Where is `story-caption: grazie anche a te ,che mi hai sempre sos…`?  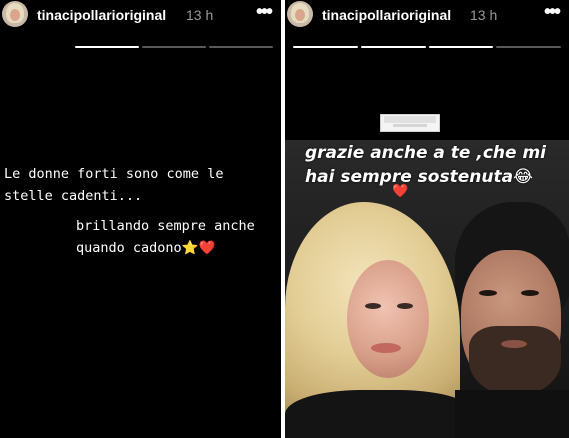
story-caption: grazie anche a te ,che mi hai sempre sos… is located at coordinates (425, 165).